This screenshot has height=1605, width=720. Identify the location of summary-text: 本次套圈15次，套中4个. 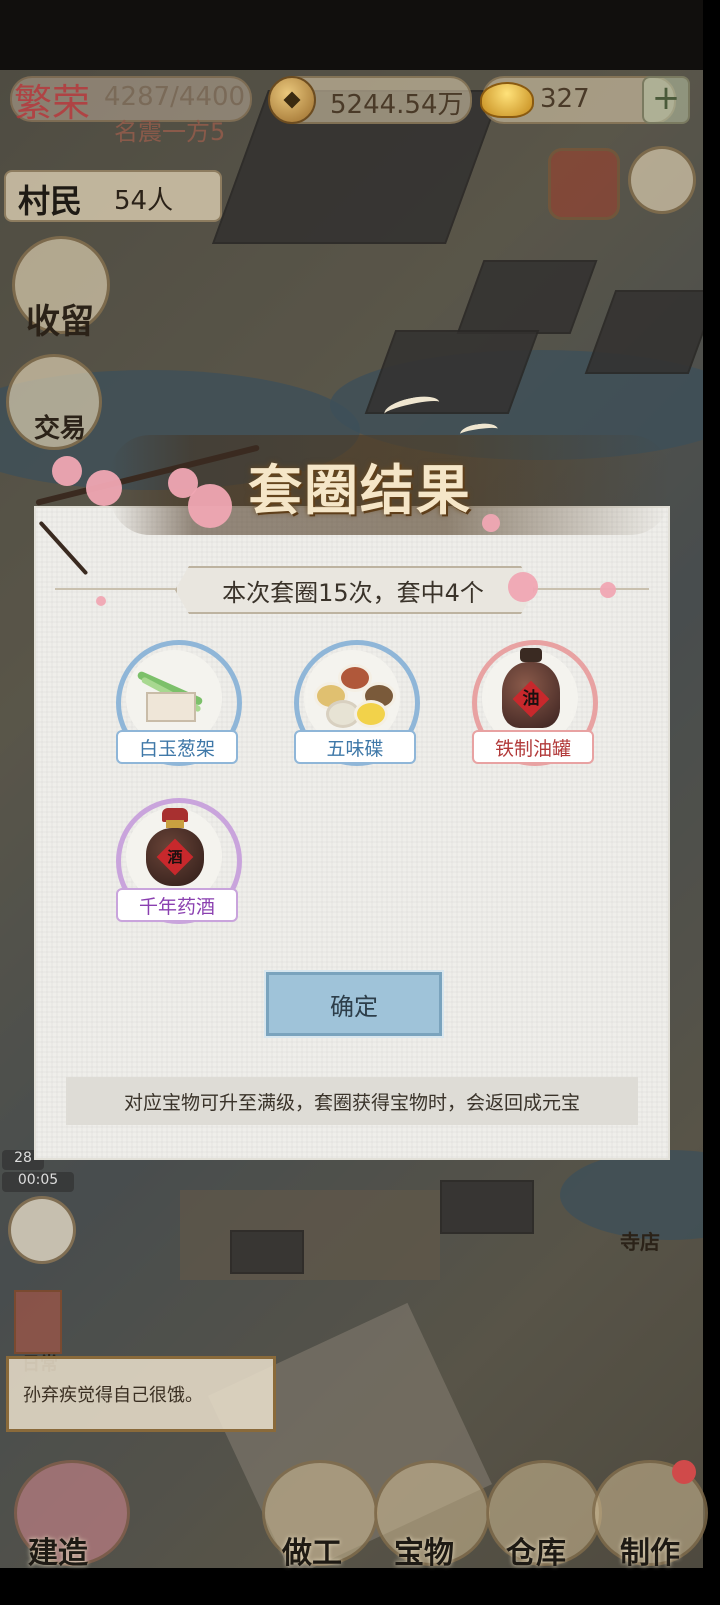
(353, 592).